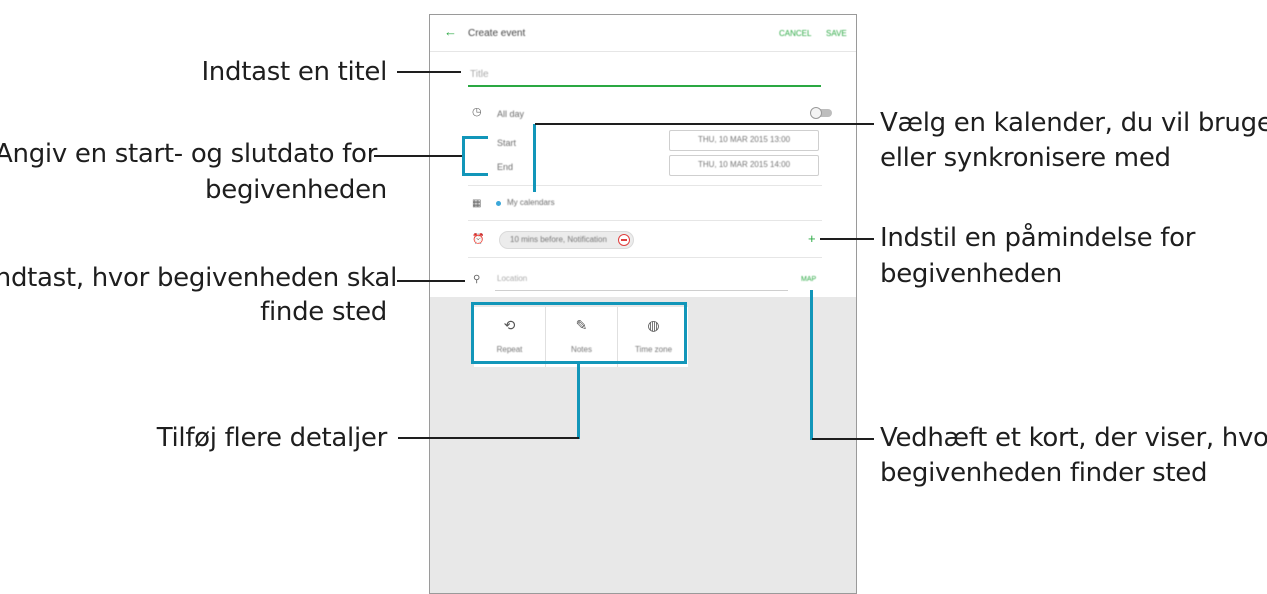 This screenshot has height=594, width=1267. I want to click on start-date-value: THU, 10 MAR 2015 13:00, so click(744, 139).